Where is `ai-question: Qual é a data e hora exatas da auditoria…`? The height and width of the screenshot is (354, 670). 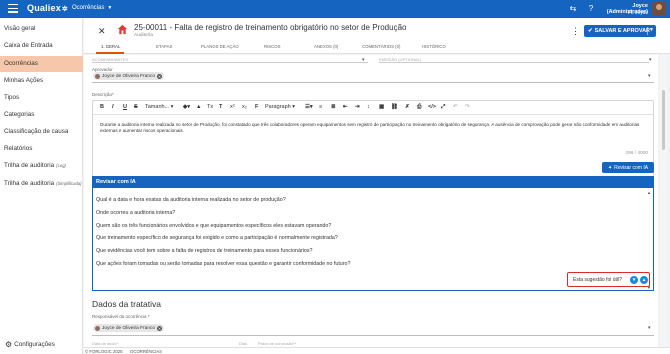 ai-question: Qual é a data e hora exatas da auditoria… is located at coordinates (191, 200).